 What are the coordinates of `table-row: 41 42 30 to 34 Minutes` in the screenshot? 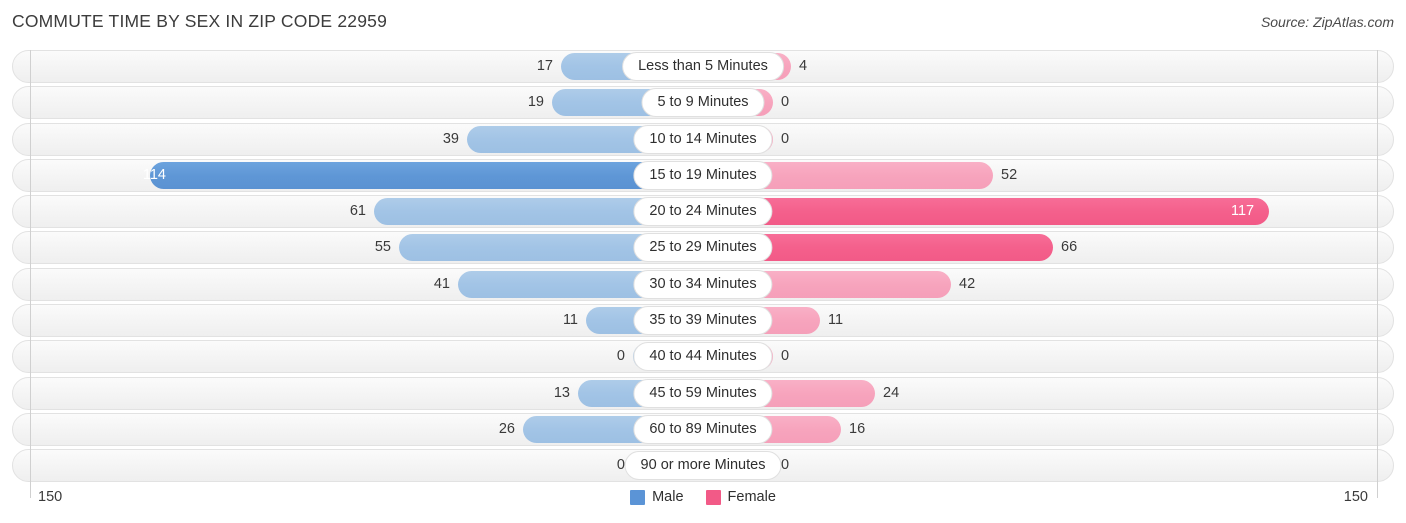 It's located at (703, 284).